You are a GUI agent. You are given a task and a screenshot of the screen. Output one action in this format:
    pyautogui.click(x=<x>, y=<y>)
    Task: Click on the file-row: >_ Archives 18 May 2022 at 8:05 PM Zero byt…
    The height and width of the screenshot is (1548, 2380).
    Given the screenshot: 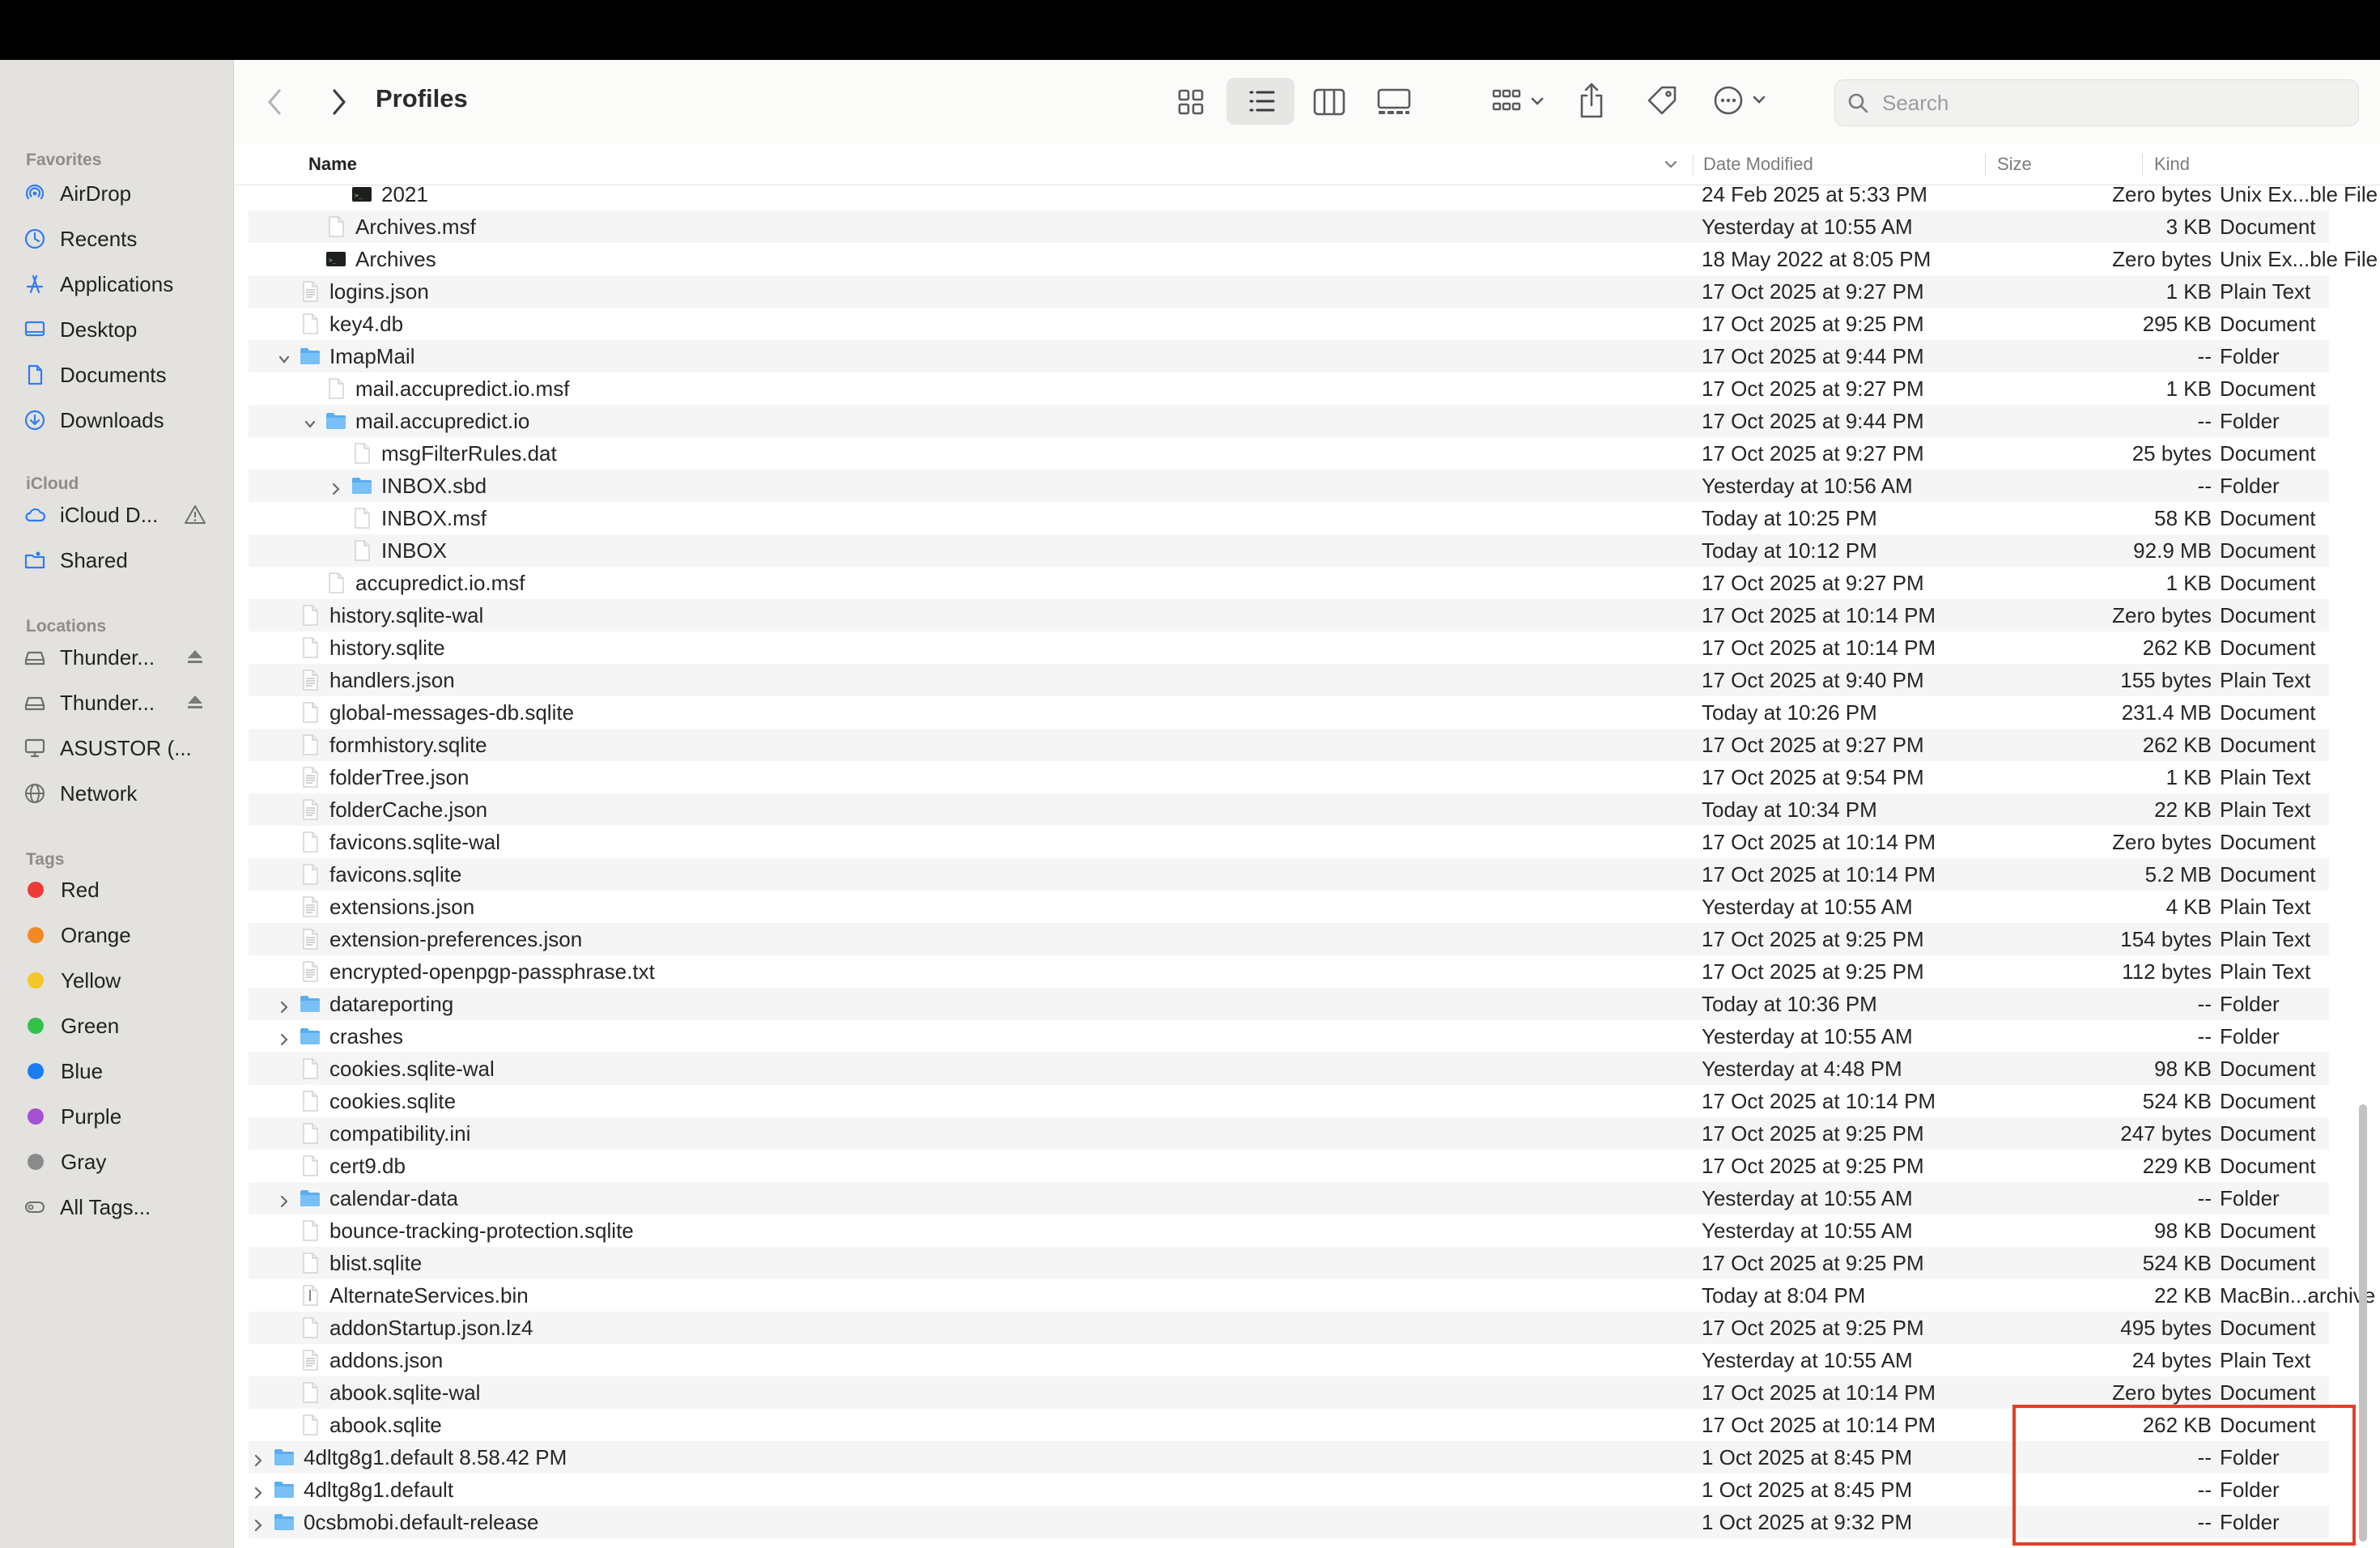 What is the action you would take?
    pyautogui.click(x=1314, y=259)
    